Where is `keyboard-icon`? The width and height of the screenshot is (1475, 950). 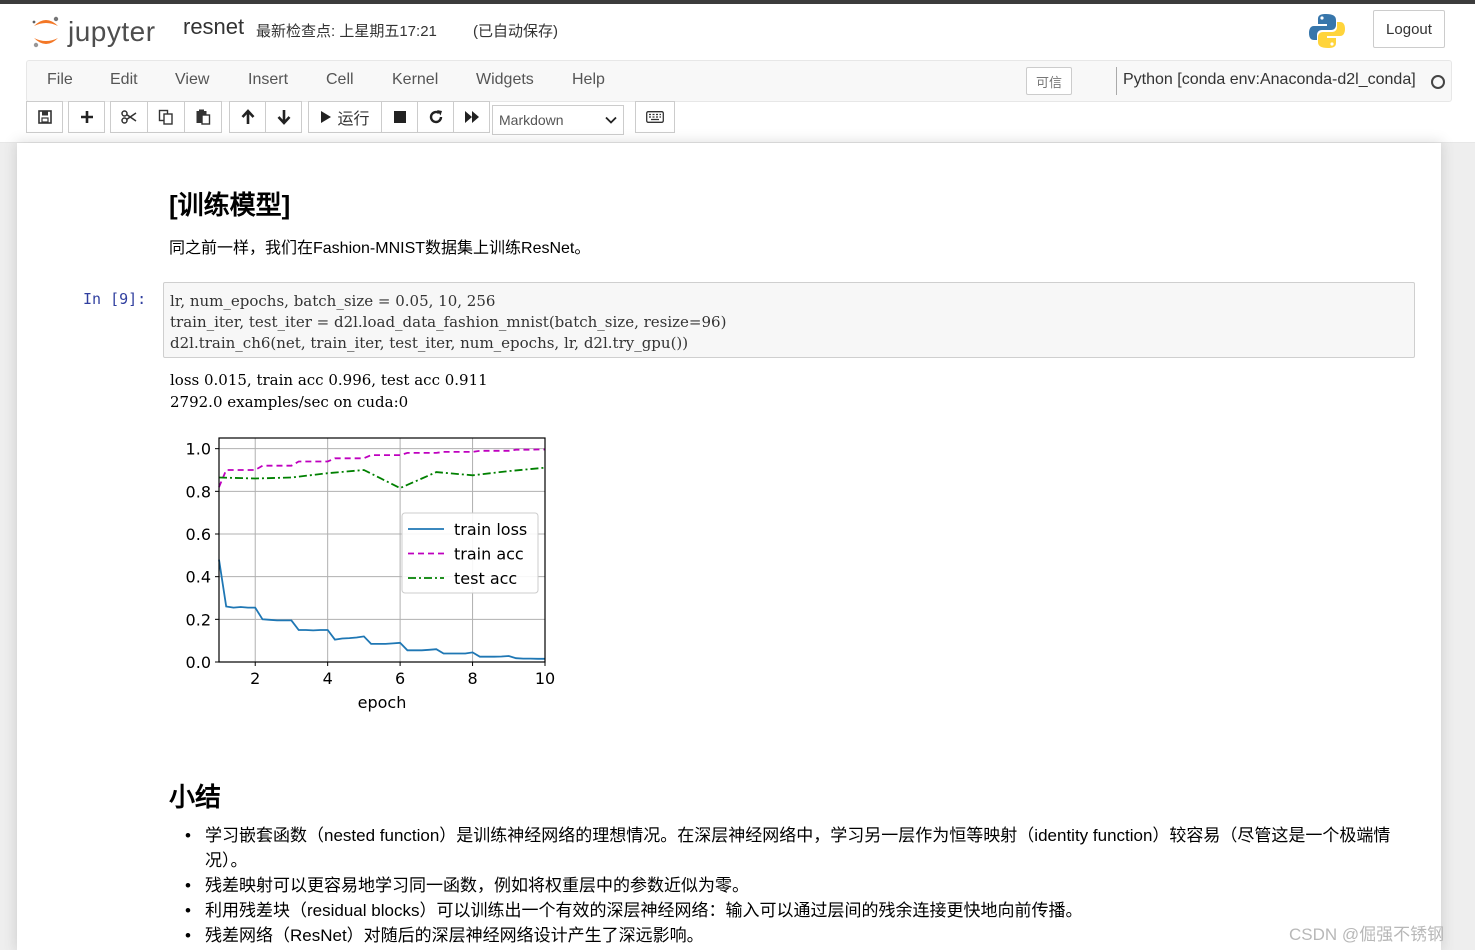 keyboard-icon is located at coordinates (655, 117).